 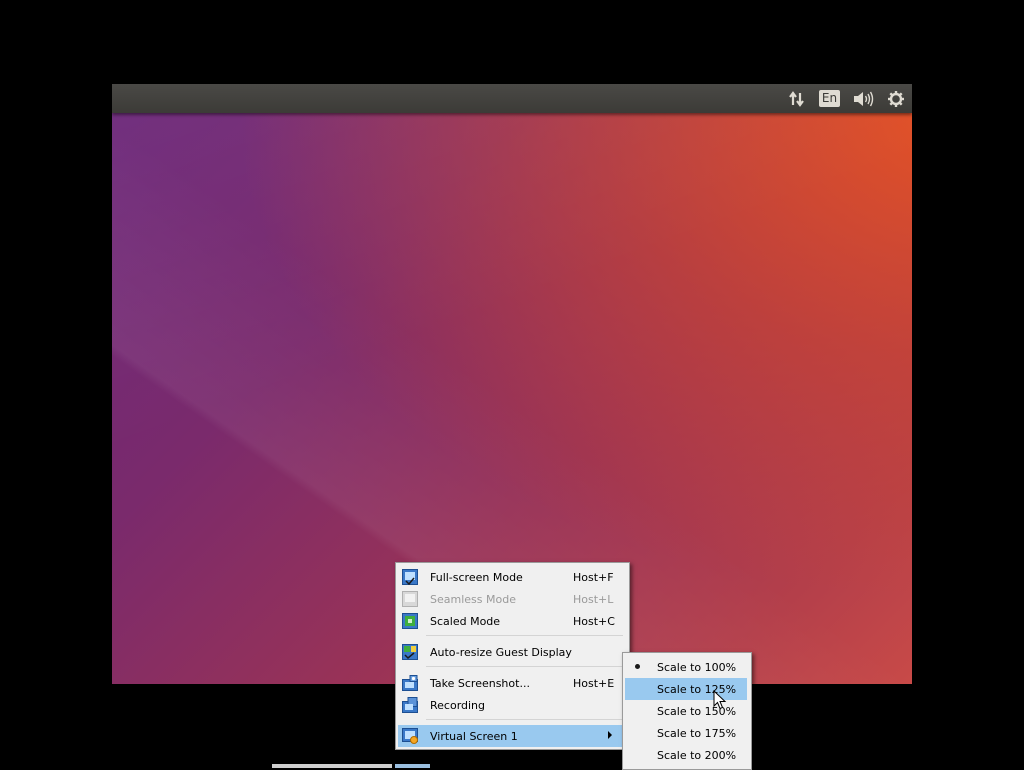 What do you see at coordinates (458, 705) in the screenshot?
I see `menu-item-label: Recording` at bounding box center [458, 705].